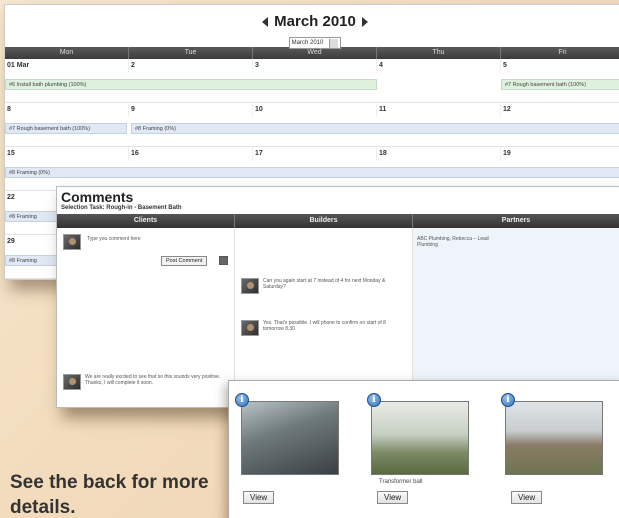 This screenshot has height=518, width=619. I want to click on day-number: 15, so click(67, 154).